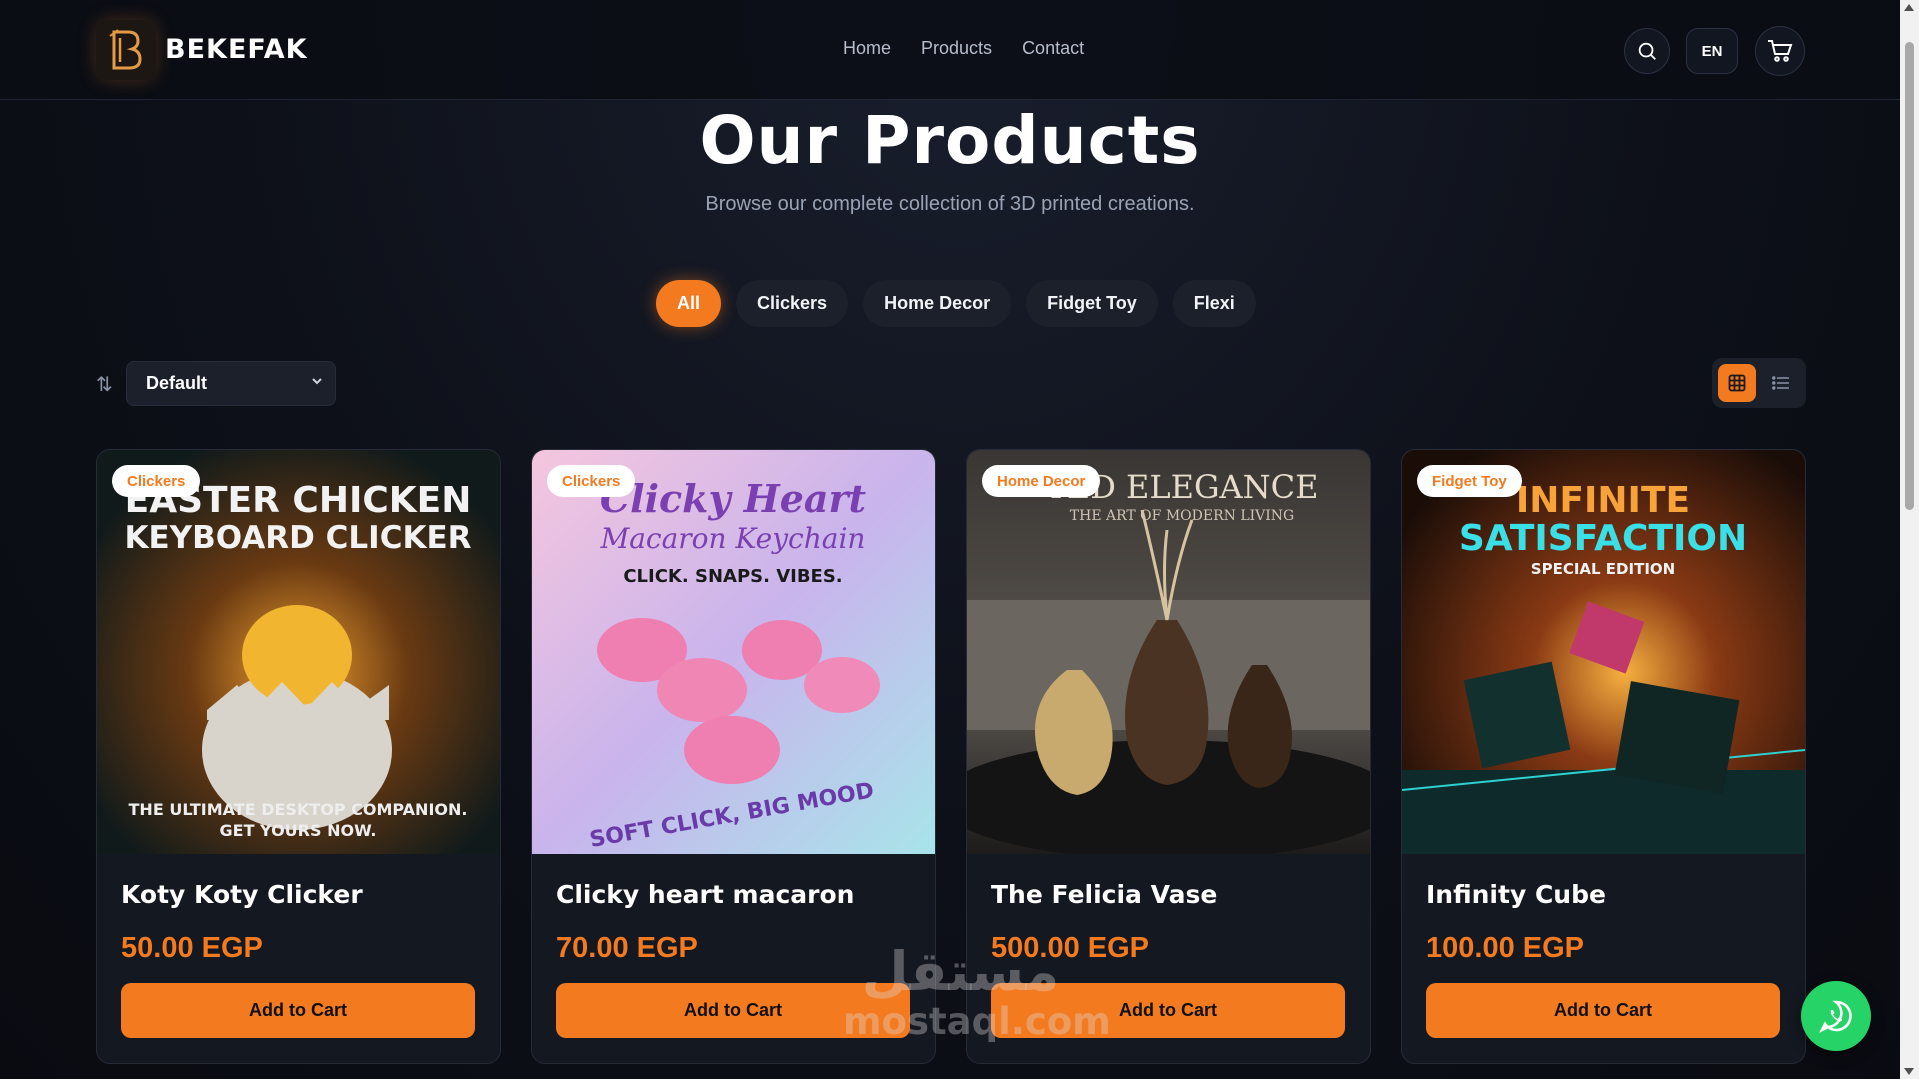 The height and width of the screenshot is (1079, 1919). Describe the element at coordinates (1104, 894) in the screenshot. I see `product-name: The Felicia Vase` at that location.